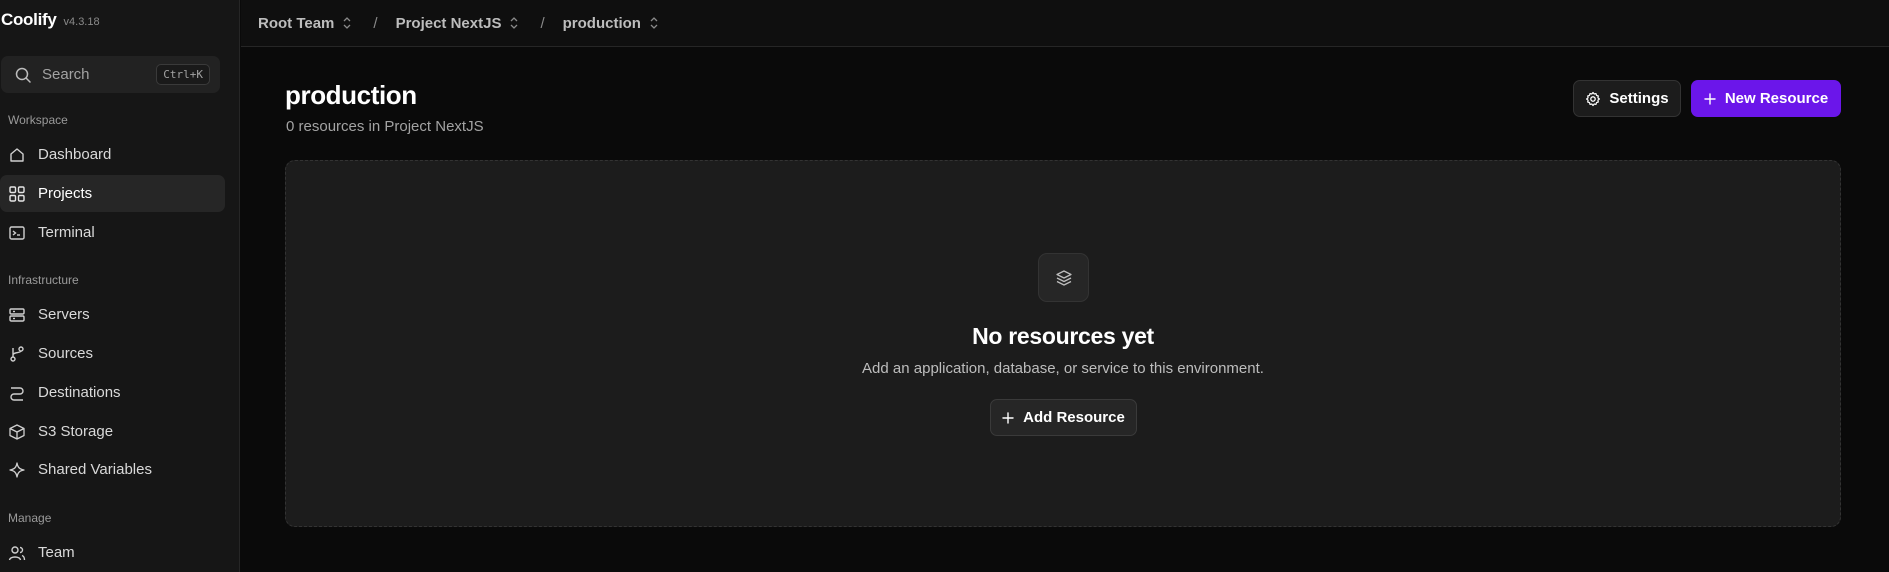  Describe the element at coordinates (1063, 336) in the screenshot. I see `empty-state-title: No resources yet` at that location.